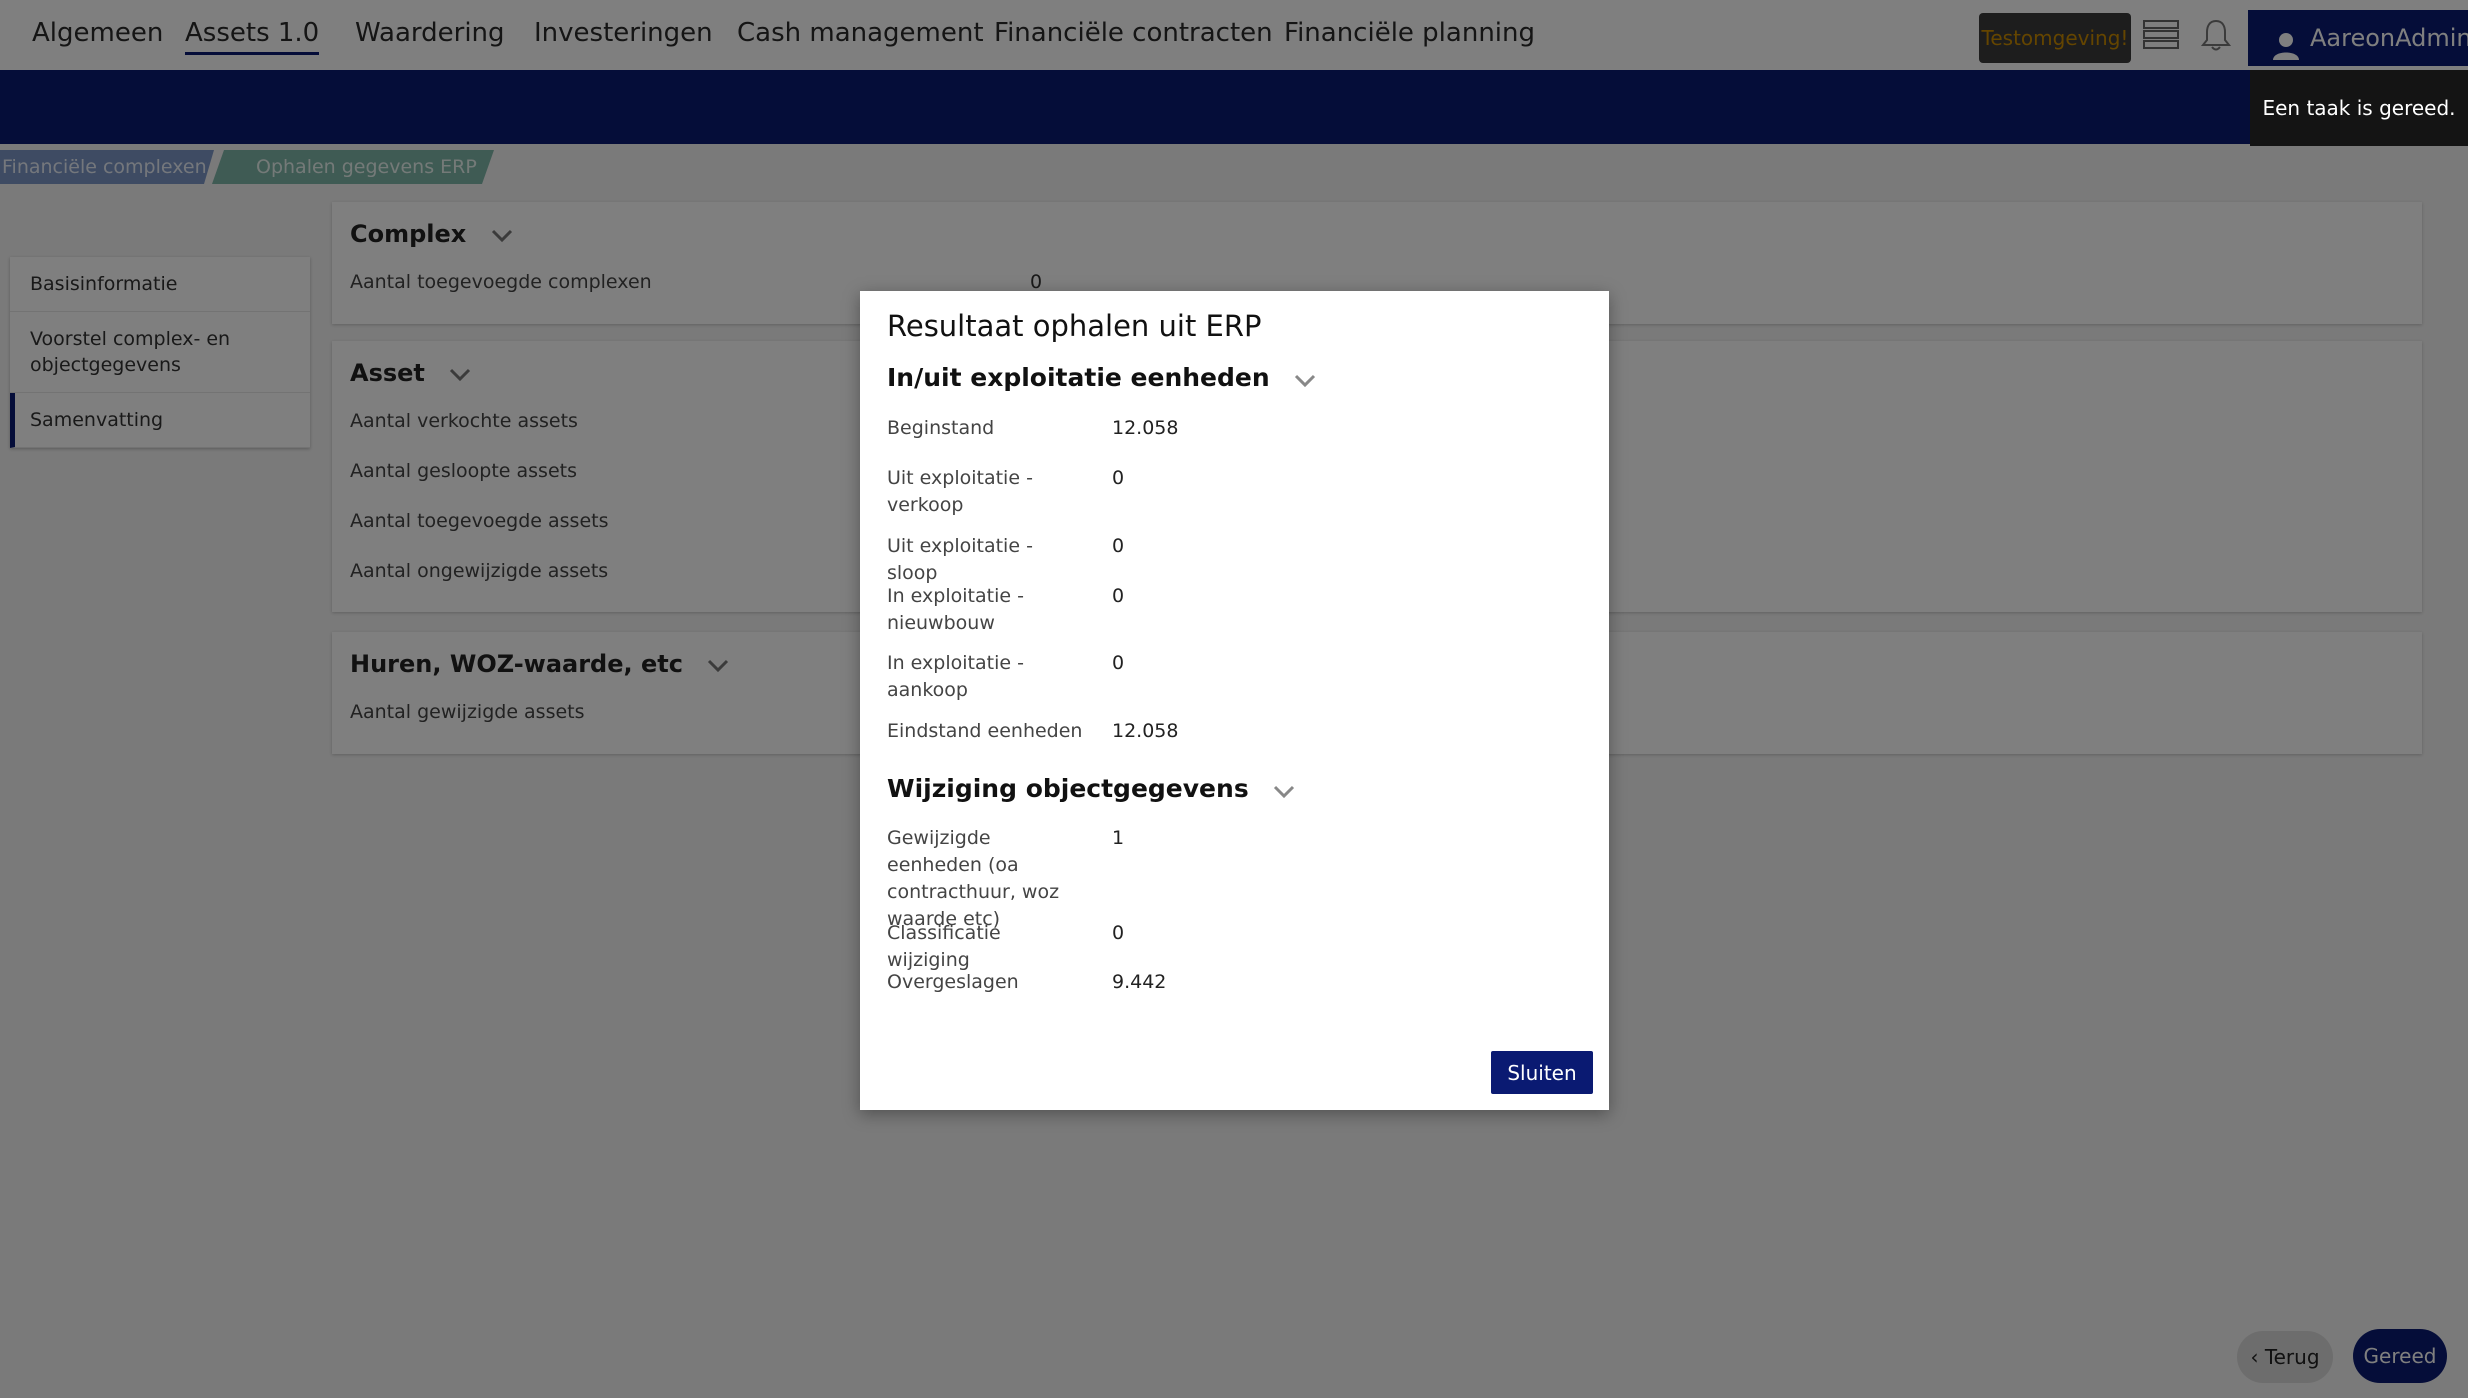  I want to click on result-label: Classificatie wijziging, so click(944, 946).